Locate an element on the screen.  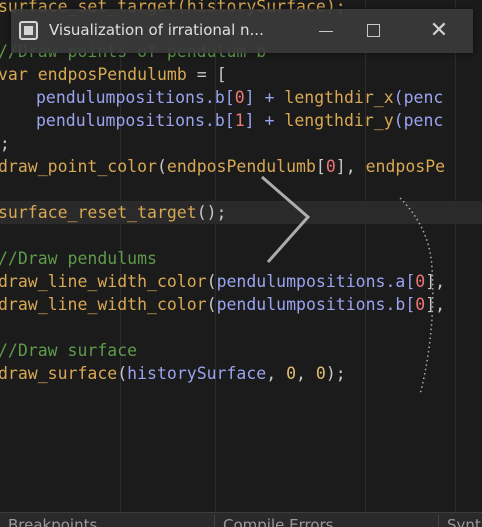
minimize-icon is located at coordinates (326, 31).